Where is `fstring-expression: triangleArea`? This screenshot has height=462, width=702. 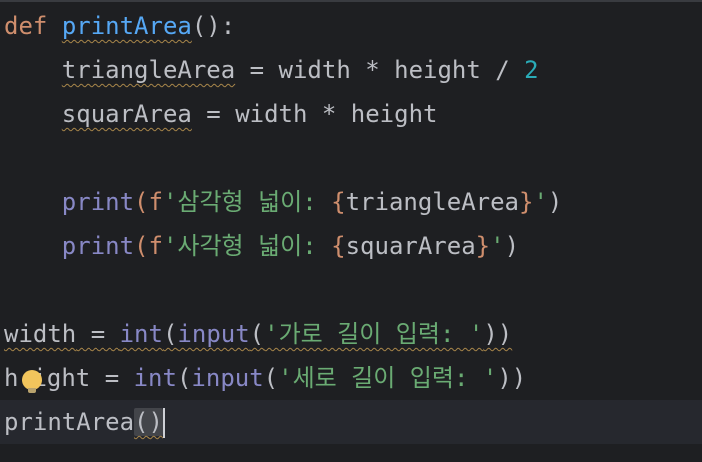 fstring-expression: triangleArea is located at coordinates (432, 202).